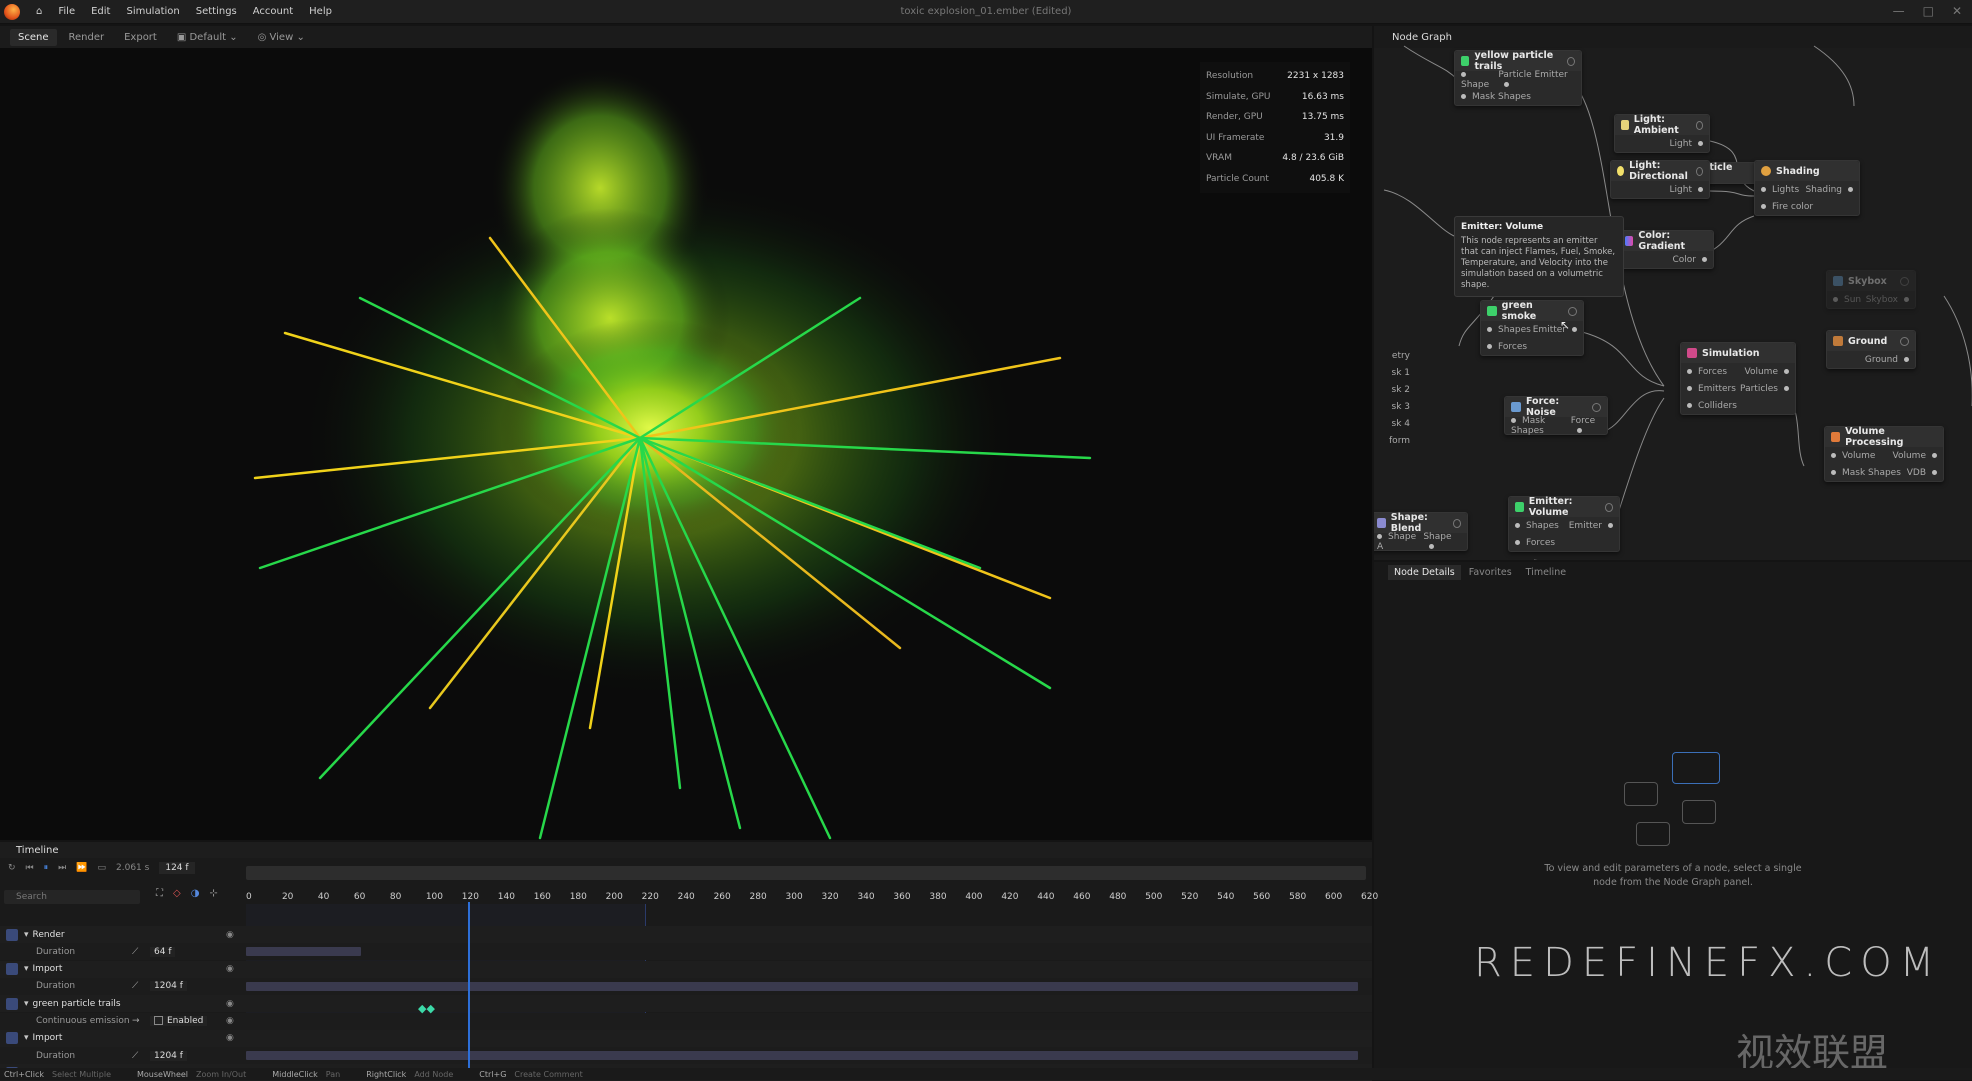  What do you see at coordinates (1871, 349) in the screenshot?
I see `node-ground: Ground Ground` at bounding box center [1871, 349].